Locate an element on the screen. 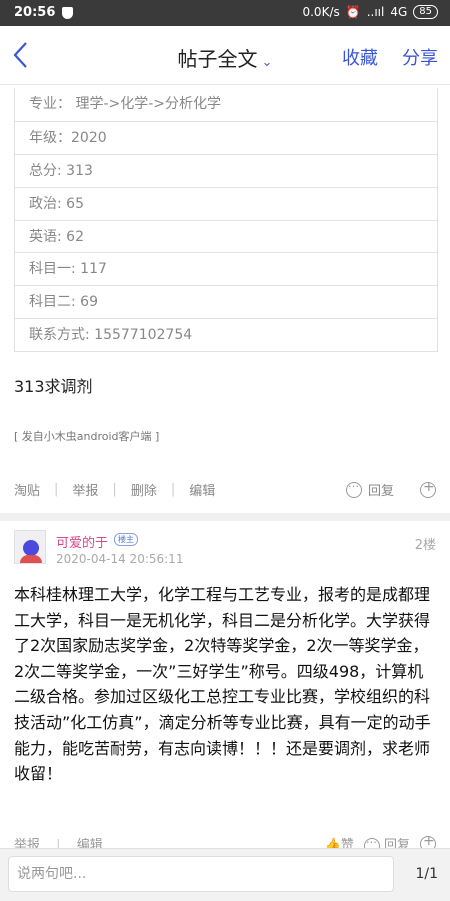  battery-icon: 85 is located at coordinates (425, 12).